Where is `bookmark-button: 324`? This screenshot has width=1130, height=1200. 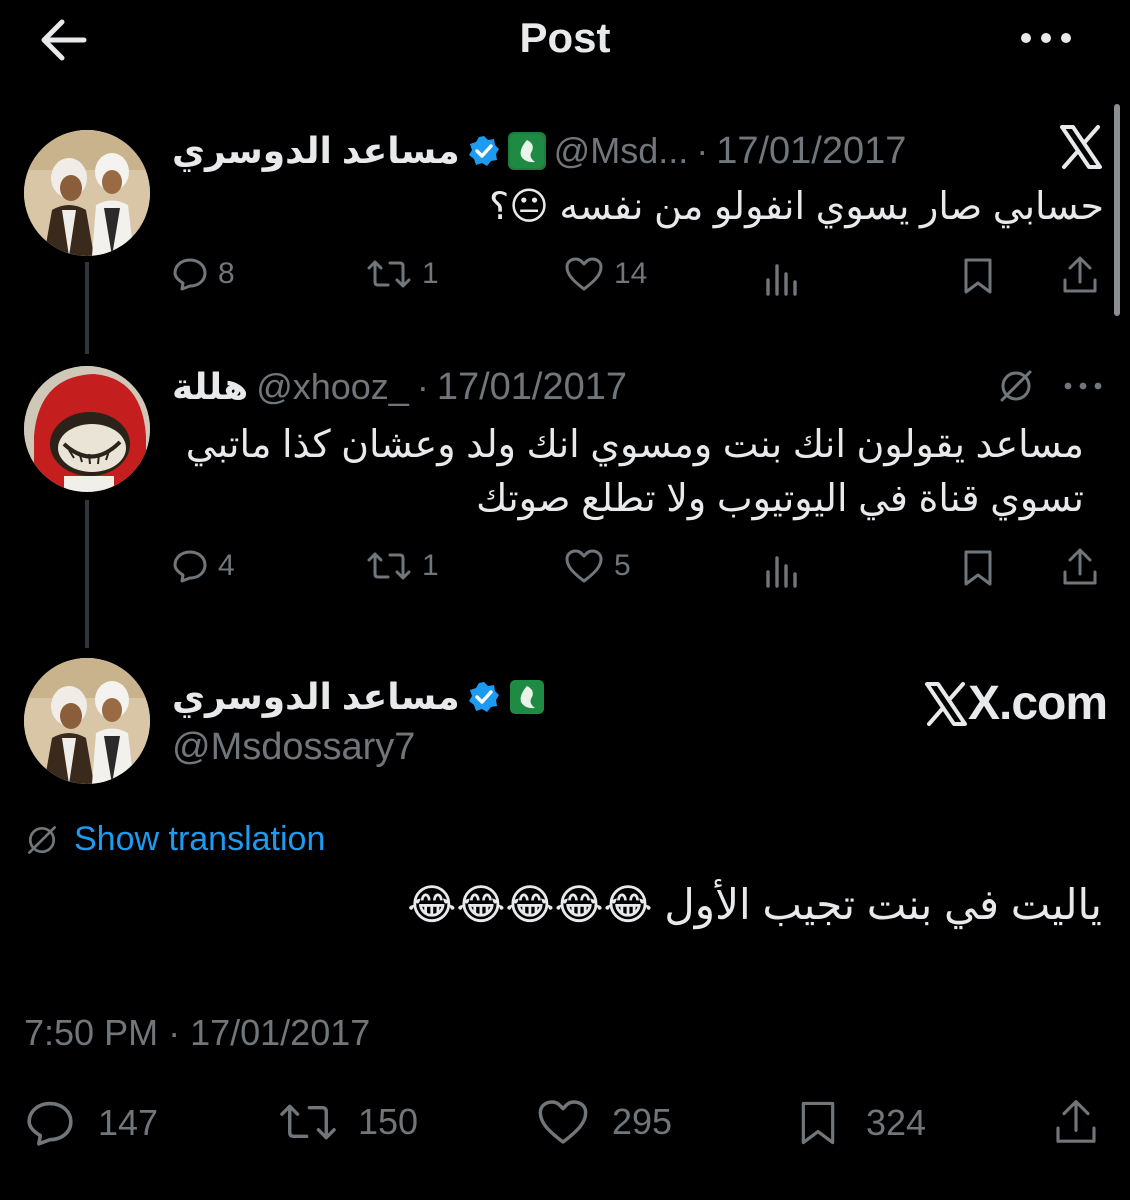
bookmark-button: 324 is located at coordinates (861, 1123).